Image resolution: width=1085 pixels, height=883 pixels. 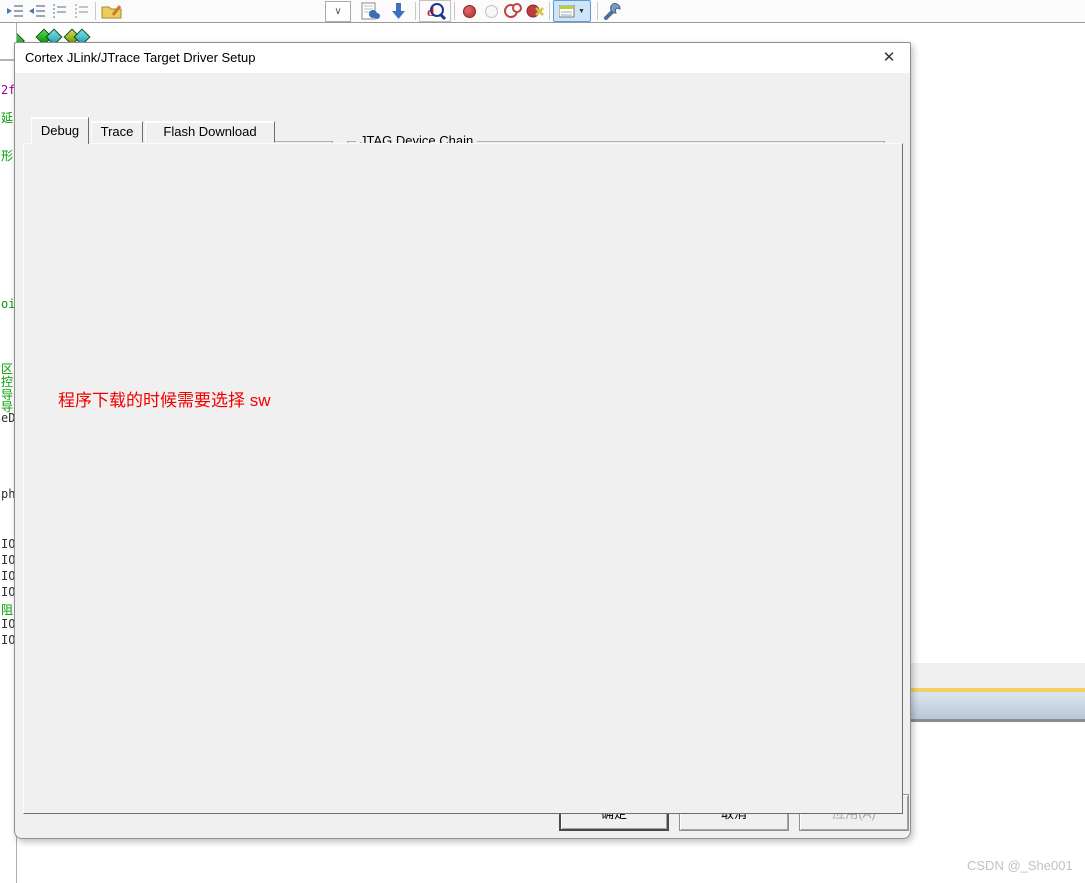 What do you see at coordinates (37, 11) in the screenshot?
I see `outdent-icon` at bounding box center [37, 11].